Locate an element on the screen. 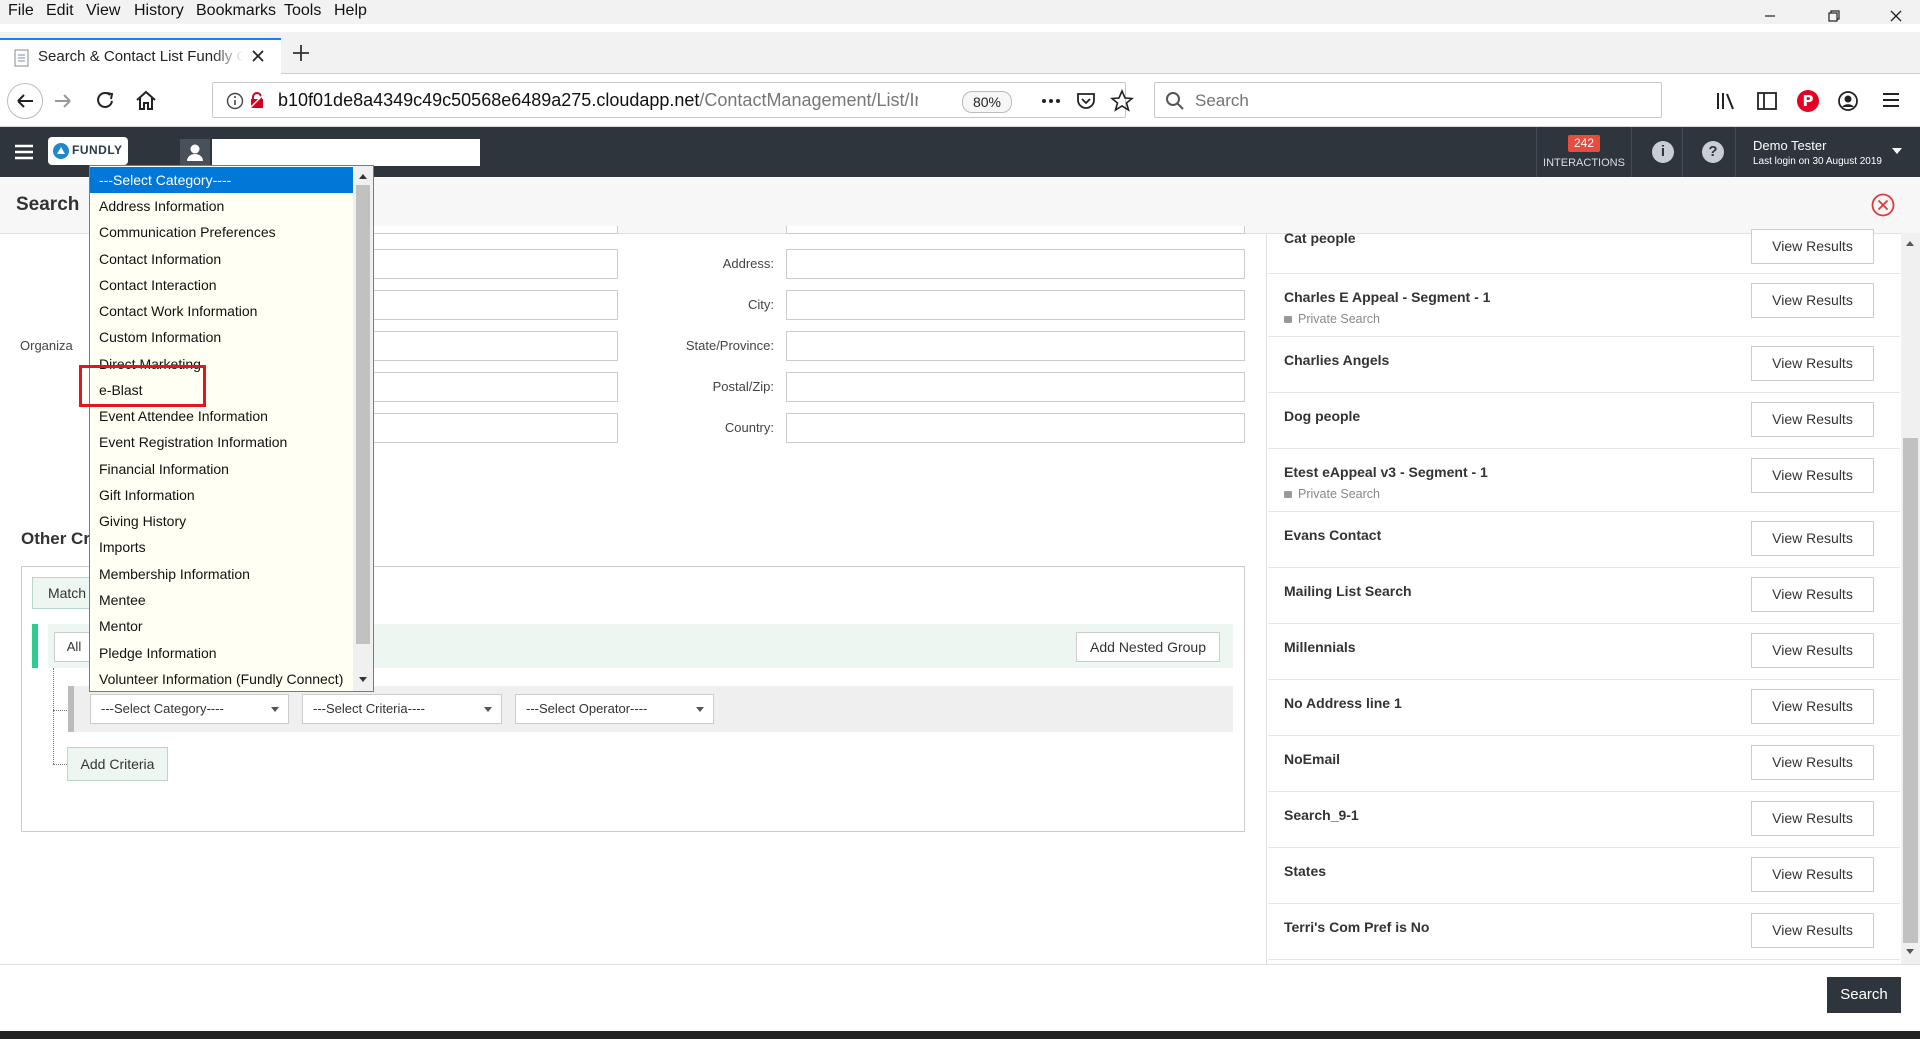 Image resolution: width=1920 pixels, height=1039 pixels. city-field is located at coordinates (1015, 305).